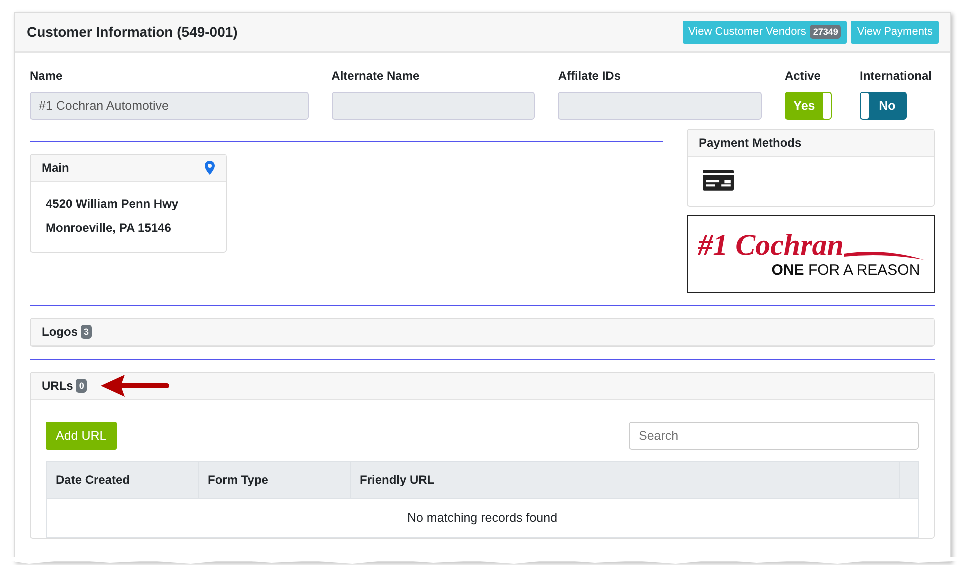  What do you see at coordinates (82, 386) in the screenshot?
I see `count-badge: 0` at bounding box center [82, 386].